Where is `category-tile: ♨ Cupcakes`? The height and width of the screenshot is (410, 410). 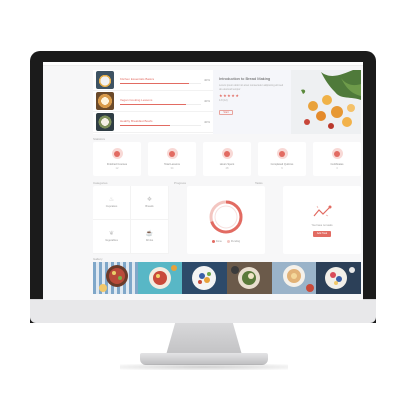 category-tile: ♨ Cupcakes is located at coordinates (112, 203).